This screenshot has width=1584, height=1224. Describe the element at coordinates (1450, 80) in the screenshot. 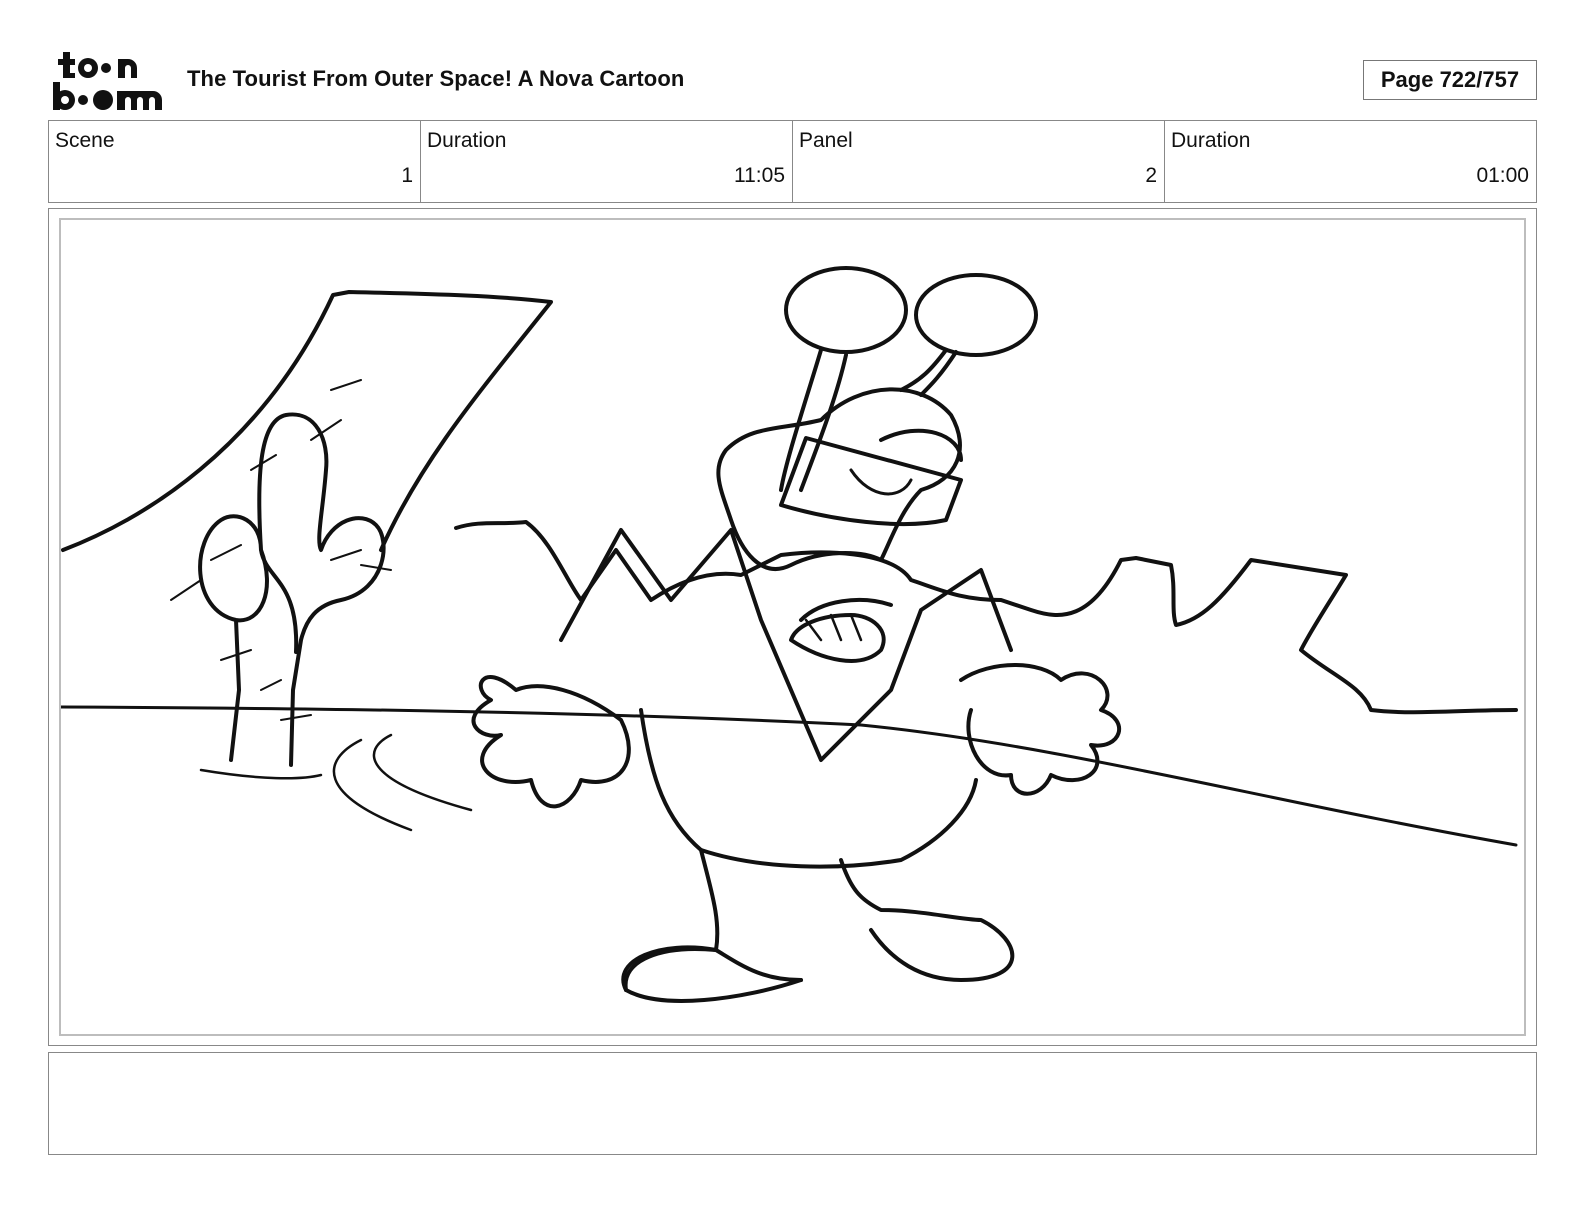

I see `page-indicator: Page 722/757` at that location.